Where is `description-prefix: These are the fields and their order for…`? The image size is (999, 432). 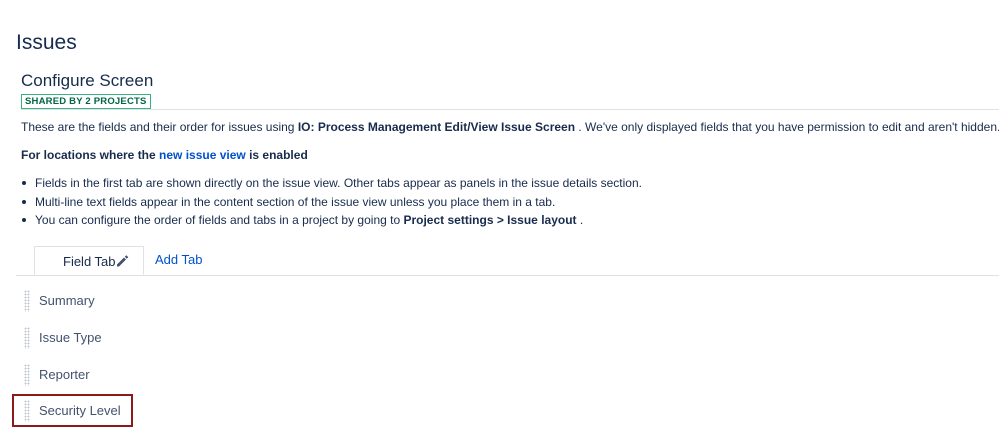 description-prefix: These are the fields and their order for… is located at coordinates (159, 127).